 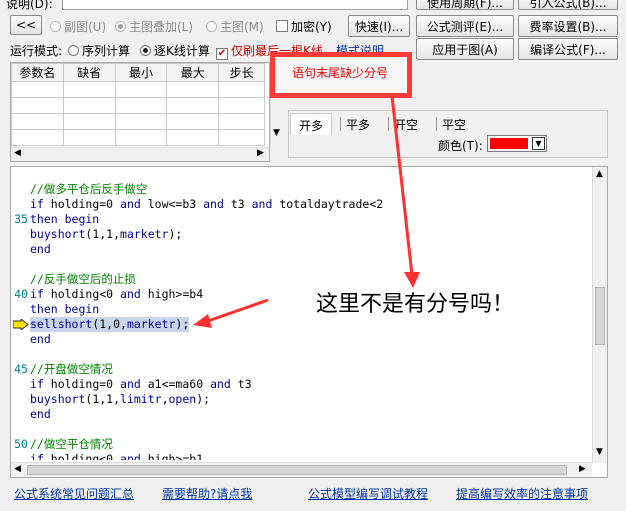 I want to click on link-help: 需要帮助?请点我, so click(x=207, y=493).